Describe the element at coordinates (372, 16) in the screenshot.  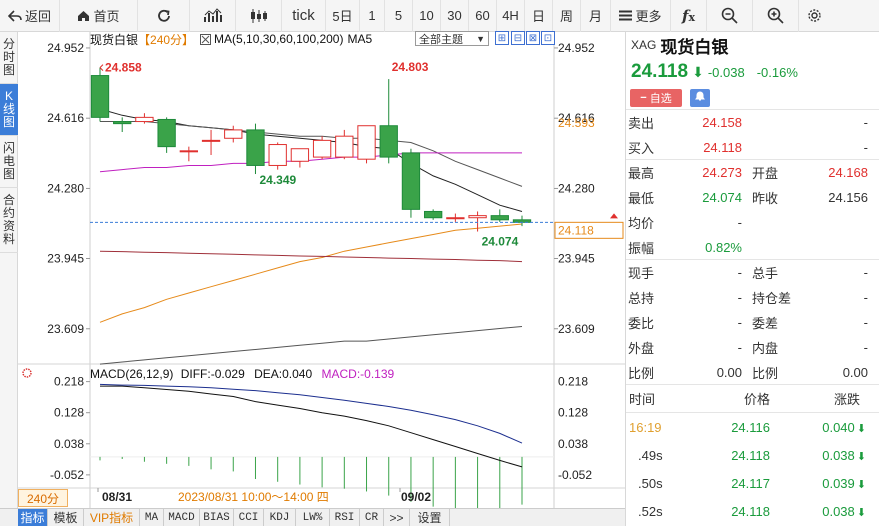
I see `period-1min: 1` at that location.